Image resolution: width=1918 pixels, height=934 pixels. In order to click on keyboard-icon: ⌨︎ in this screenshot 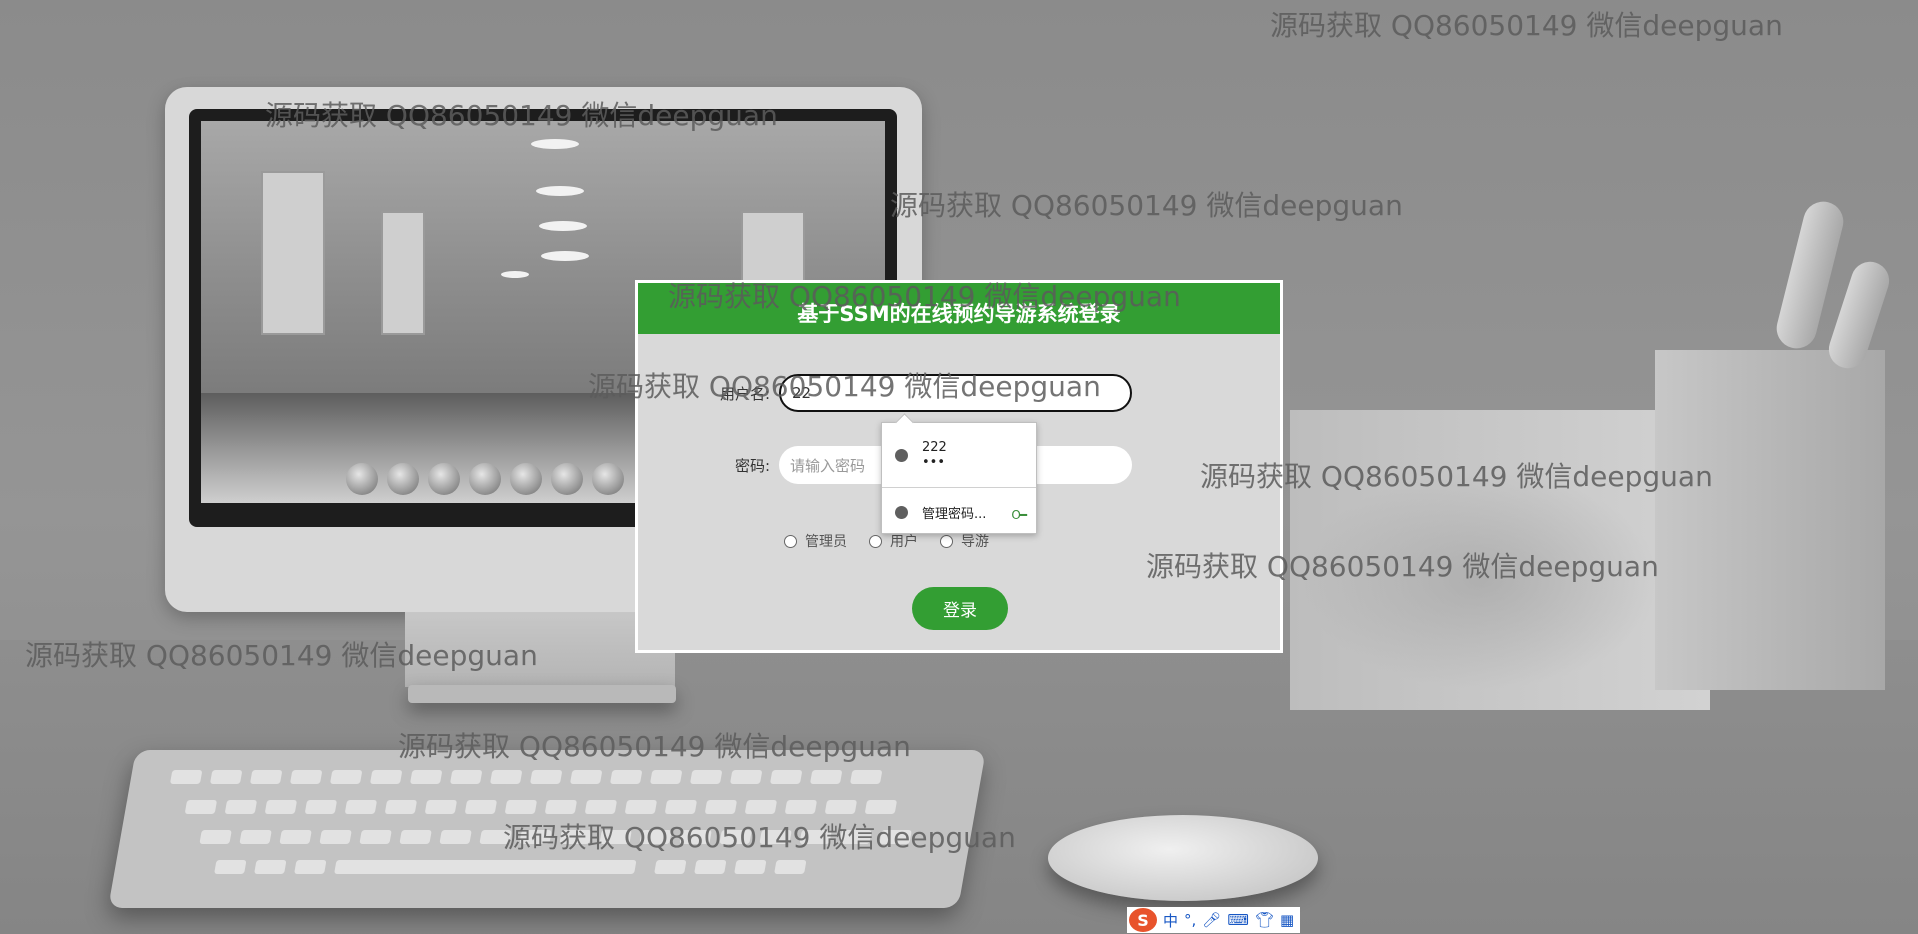, I will do `click(1238, 920)`.